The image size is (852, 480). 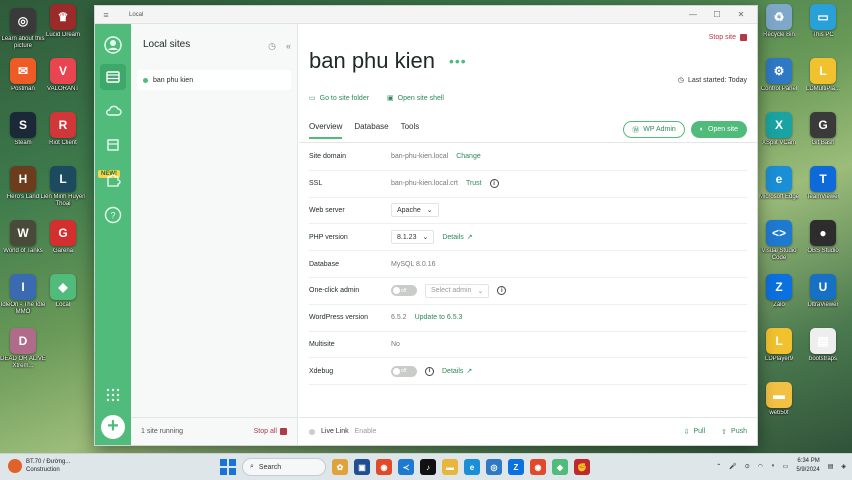 What do you see at coordinates (807, 466) in the screenshot?
I see `clock: 6:34 PM 5/9/2024` at bounding box center [807, 466].